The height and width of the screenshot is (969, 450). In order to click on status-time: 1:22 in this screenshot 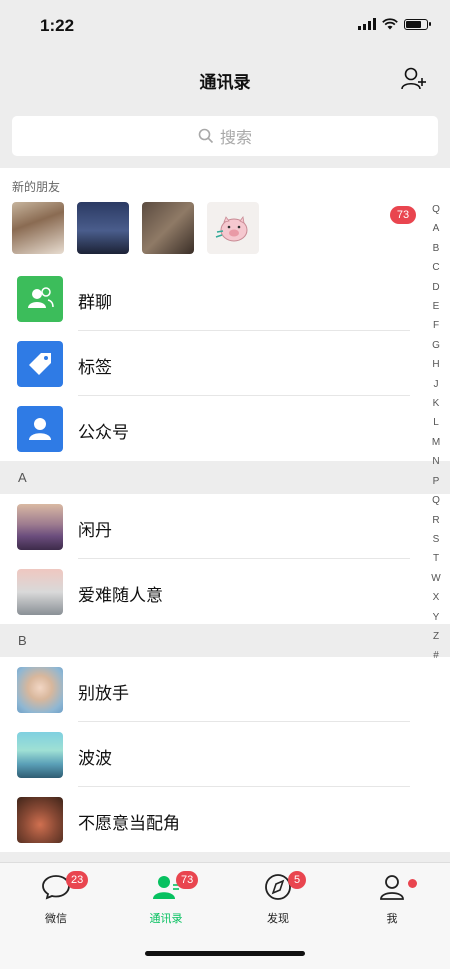, I will do `click(57, 25)`.